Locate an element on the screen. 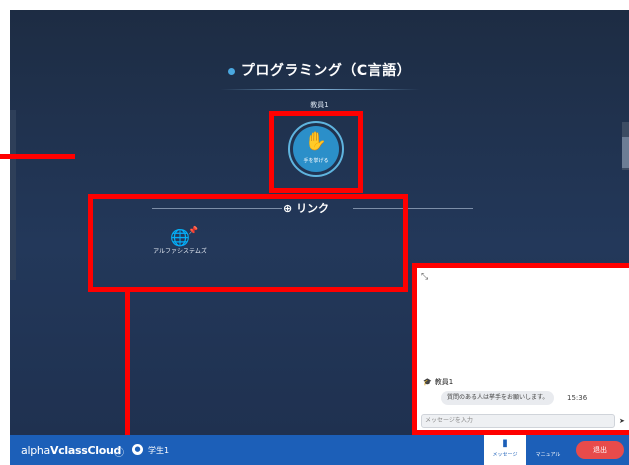  brand-suffix: VclassCloud is located at coordinates (86, 450).